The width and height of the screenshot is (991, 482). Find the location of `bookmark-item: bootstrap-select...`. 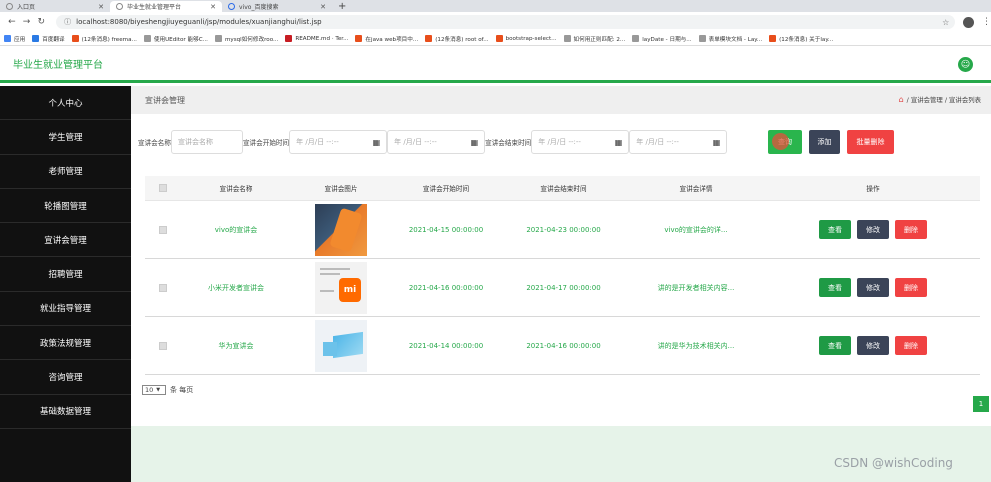

bookmark-item: bootstrap-select... is located at coordinates (526, 38).